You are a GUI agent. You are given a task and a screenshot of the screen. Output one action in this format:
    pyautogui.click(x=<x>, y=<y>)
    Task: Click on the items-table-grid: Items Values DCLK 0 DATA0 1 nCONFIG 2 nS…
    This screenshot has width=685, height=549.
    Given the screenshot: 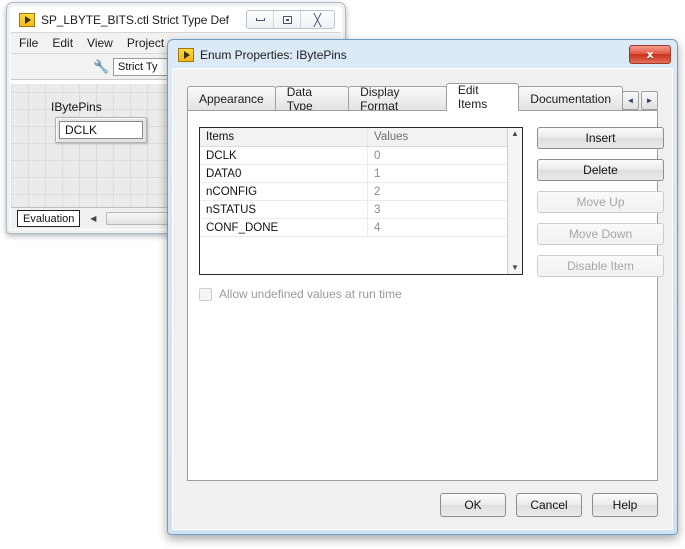 What is the action you would take?
    pyautogui.click(x=353, y=201)
    